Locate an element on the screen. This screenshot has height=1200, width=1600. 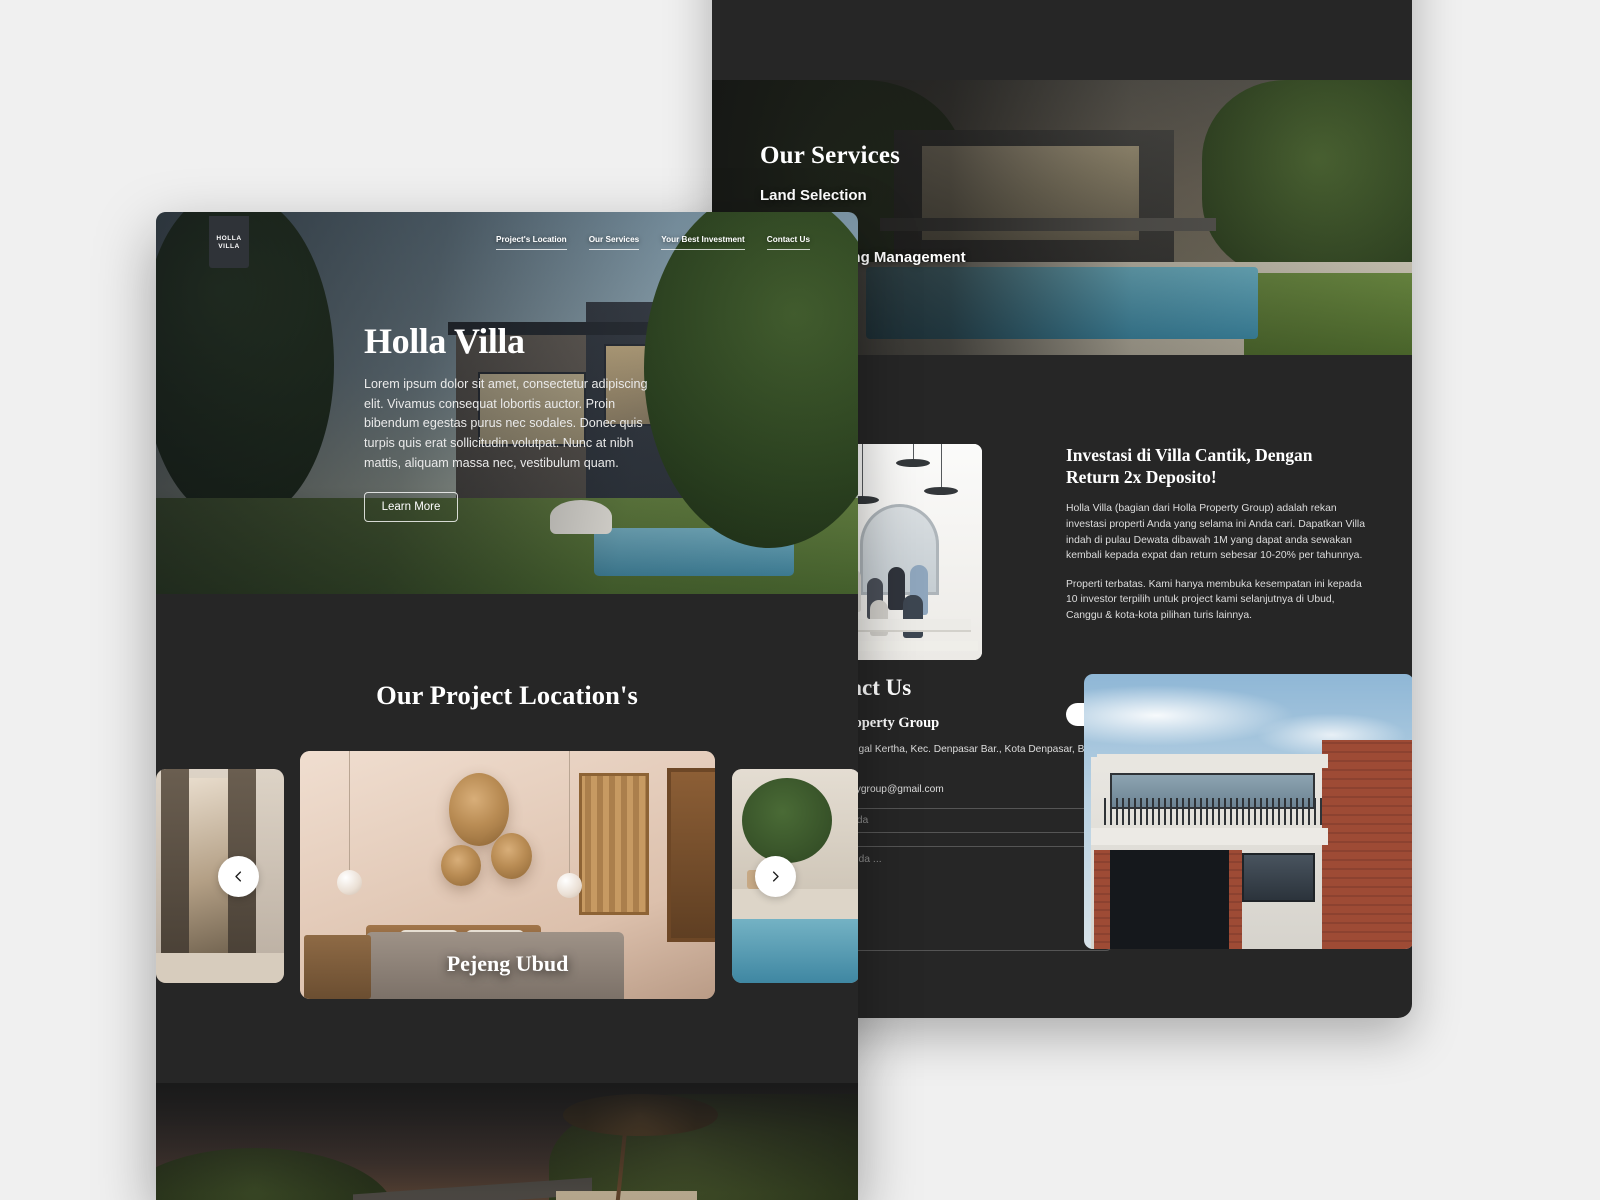
carousel-card-active: Pejeng Ubud is located at coordinates (507, 875).